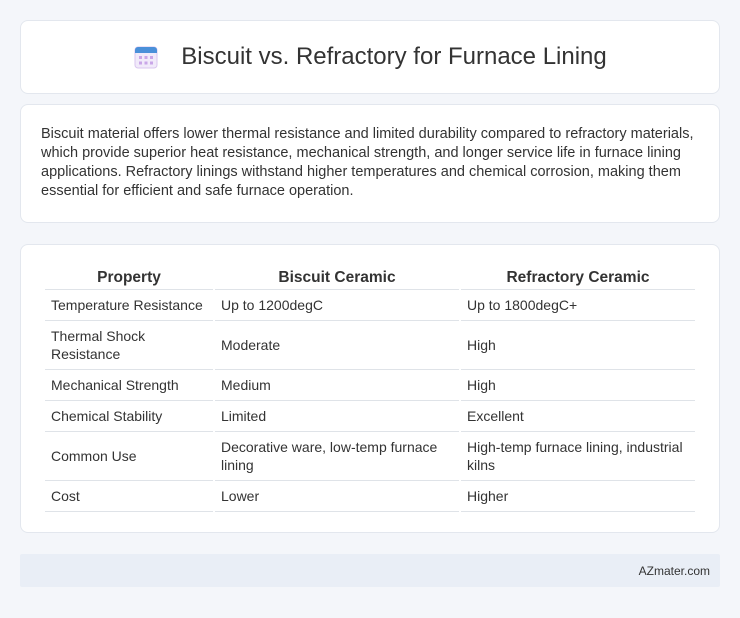  What do you see at coordinates (578, 496) in the screenshot?
I see `table-cell: Higher` at bounding box center [578, 496].